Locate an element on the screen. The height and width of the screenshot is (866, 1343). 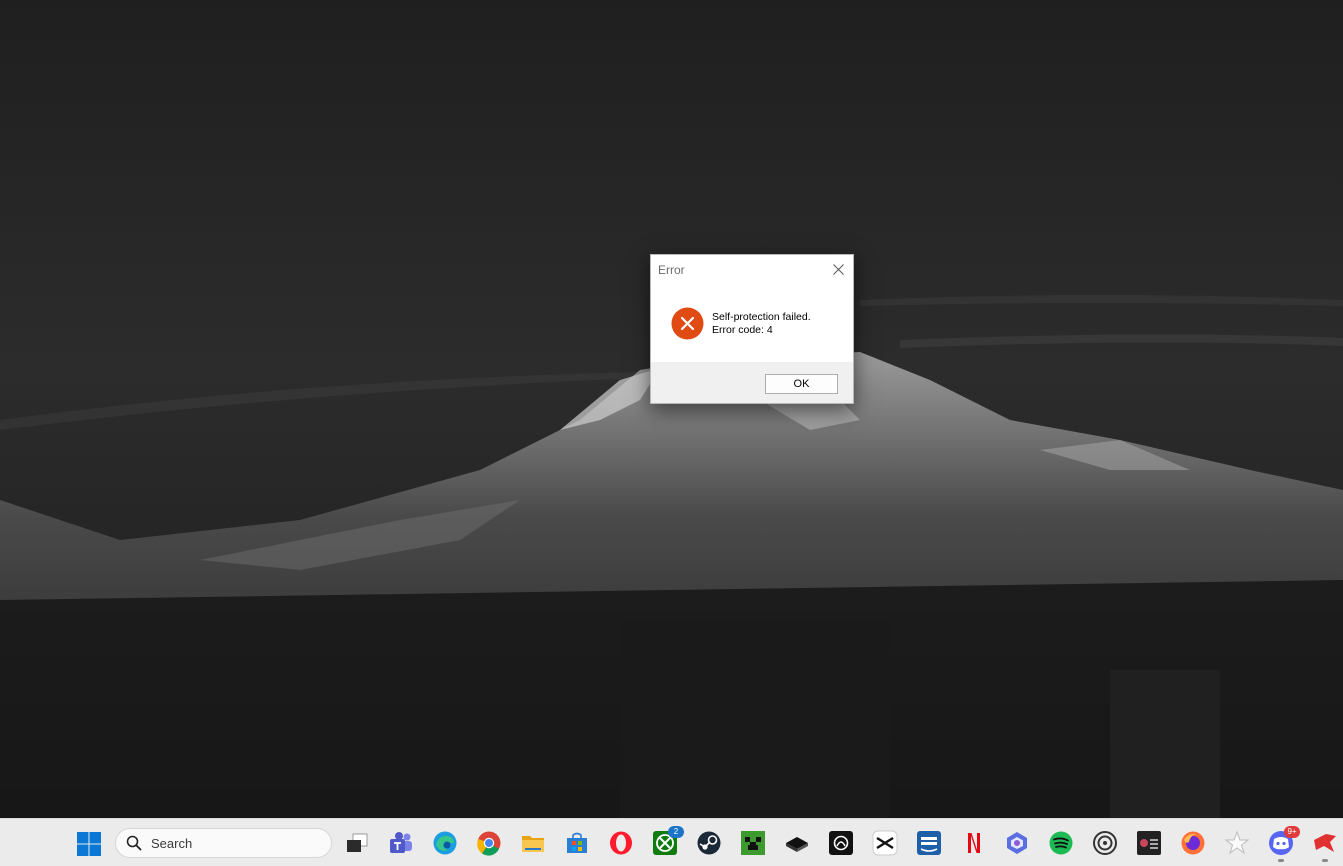
chatgpt-icon is located at coordinates (841, 843).